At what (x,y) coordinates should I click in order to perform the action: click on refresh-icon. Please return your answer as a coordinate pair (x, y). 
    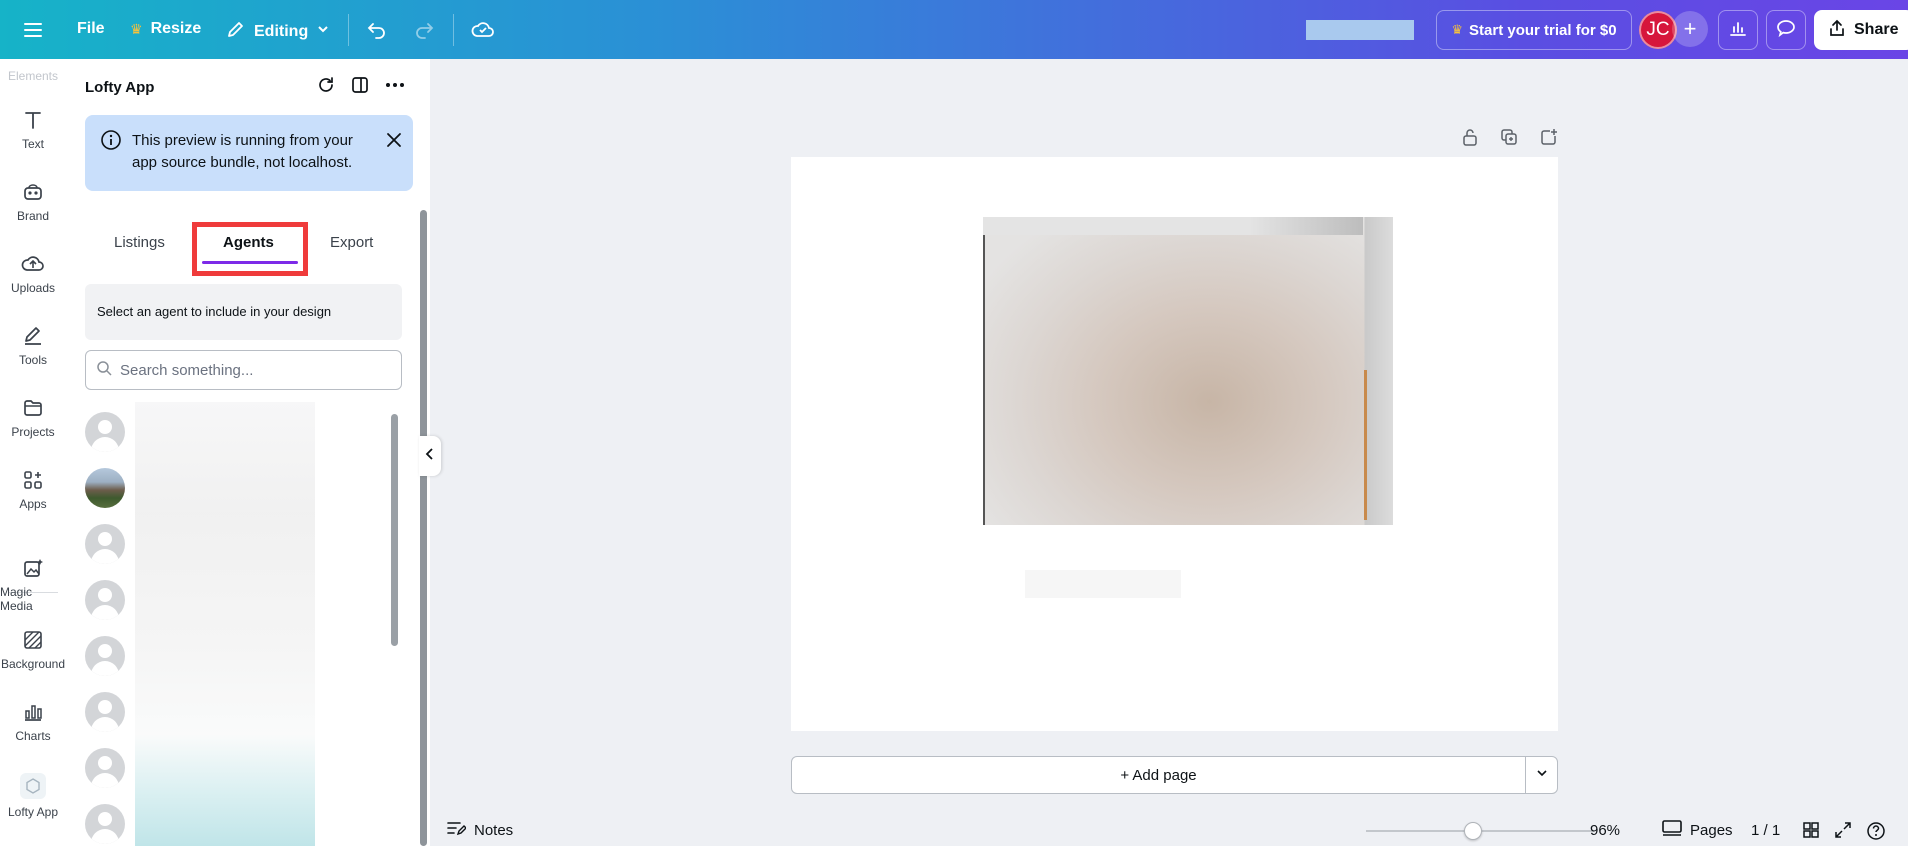
    Looking at the image, I should click on (326, 87).